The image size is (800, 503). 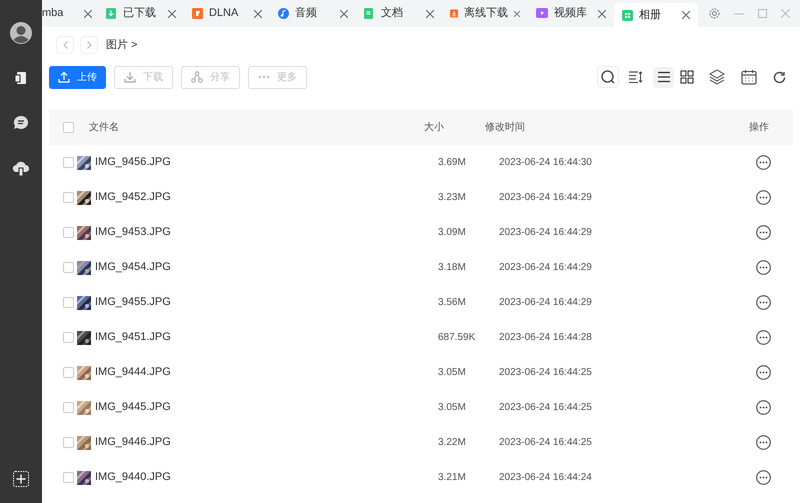 What do you see at coordinates (399, 13) in the screenshot?
I see `tab: 文档` at bounding box center [399, 13].